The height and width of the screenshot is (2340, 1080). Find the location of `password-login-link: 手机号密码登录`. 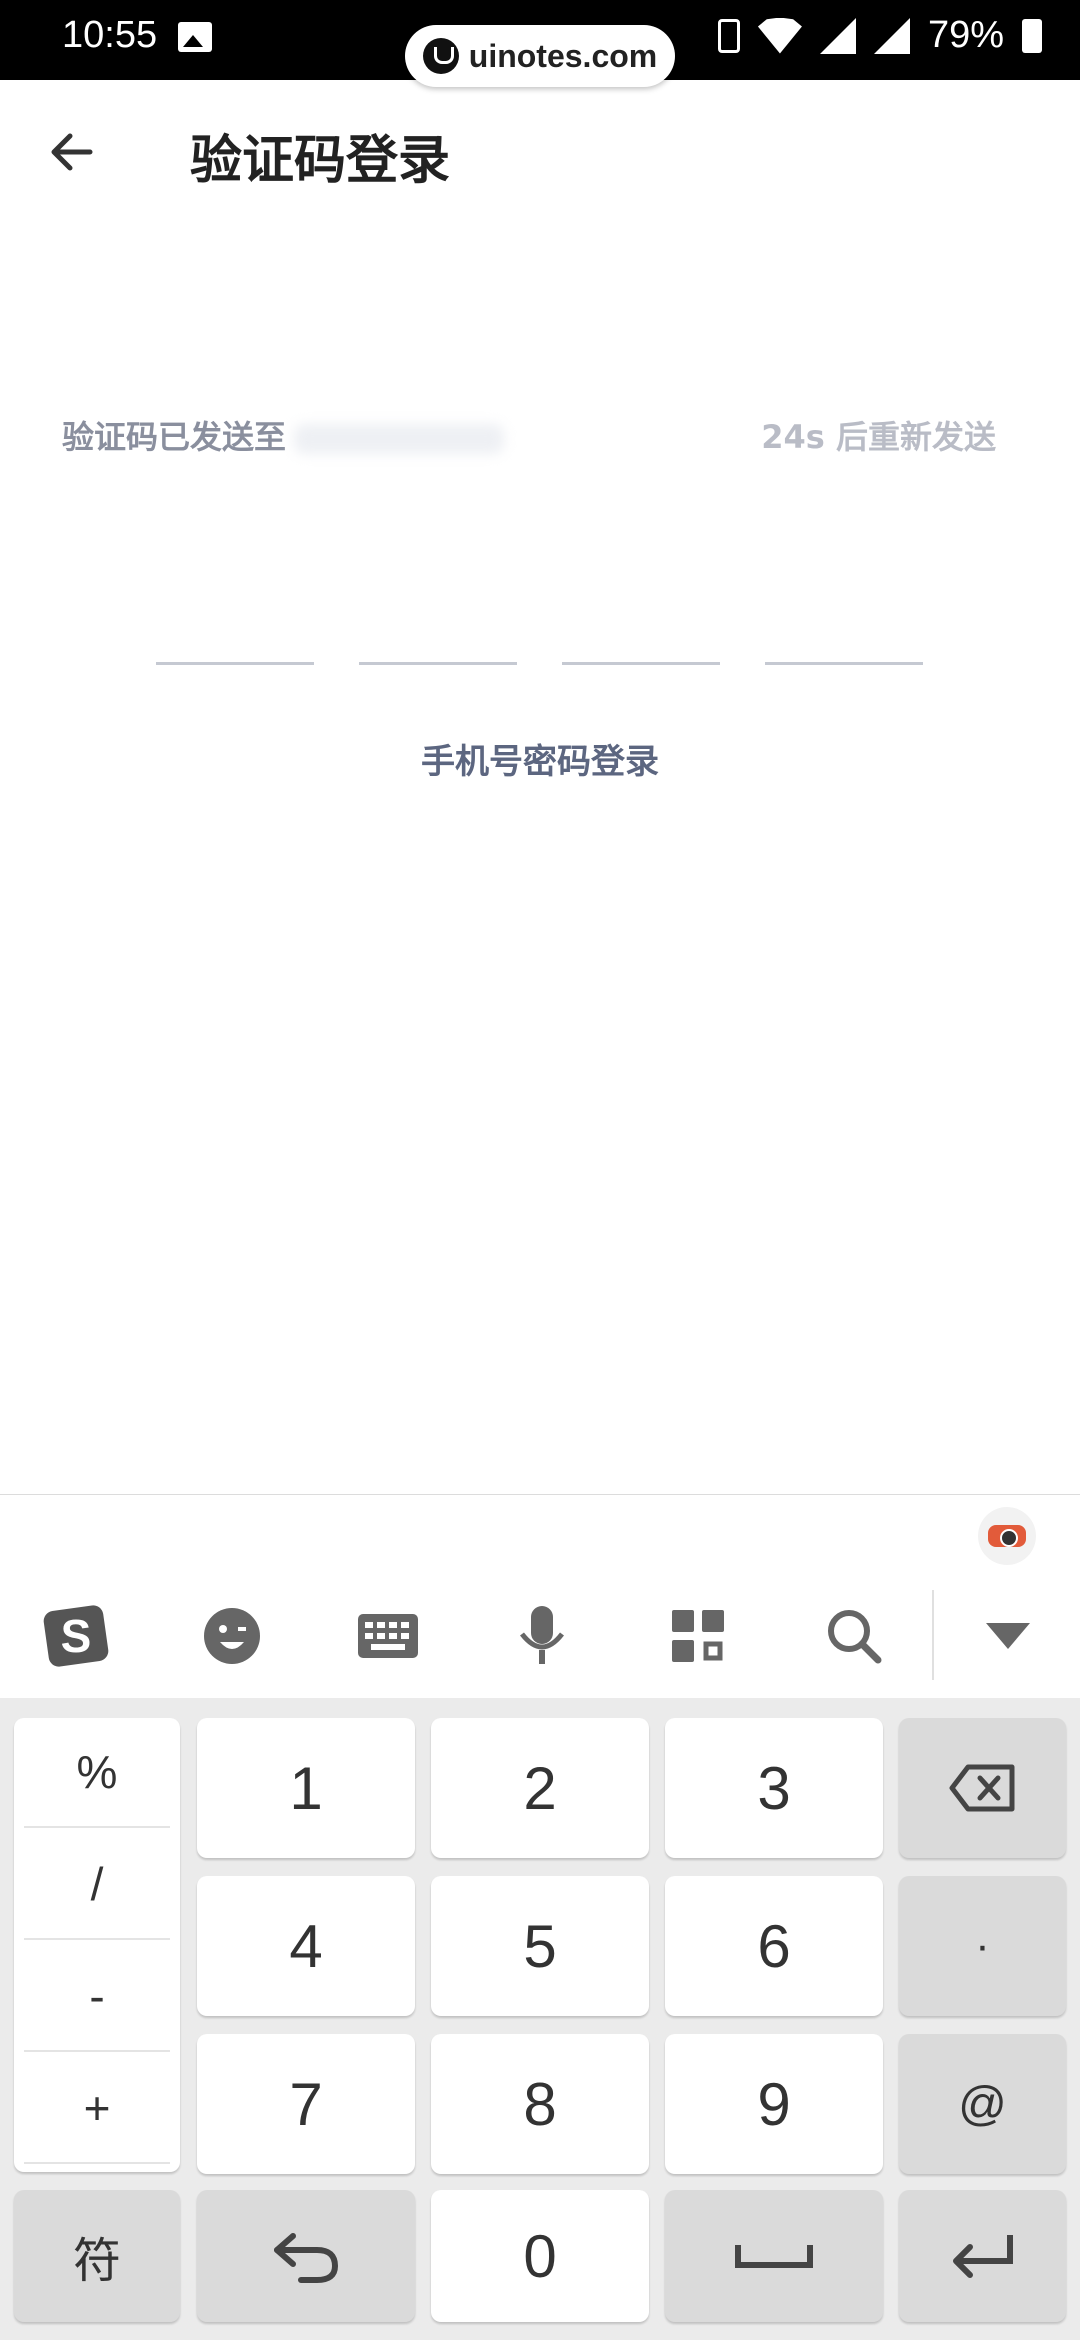

password-login-link: 手机号密码登录 is located at coordinates (540, 758).